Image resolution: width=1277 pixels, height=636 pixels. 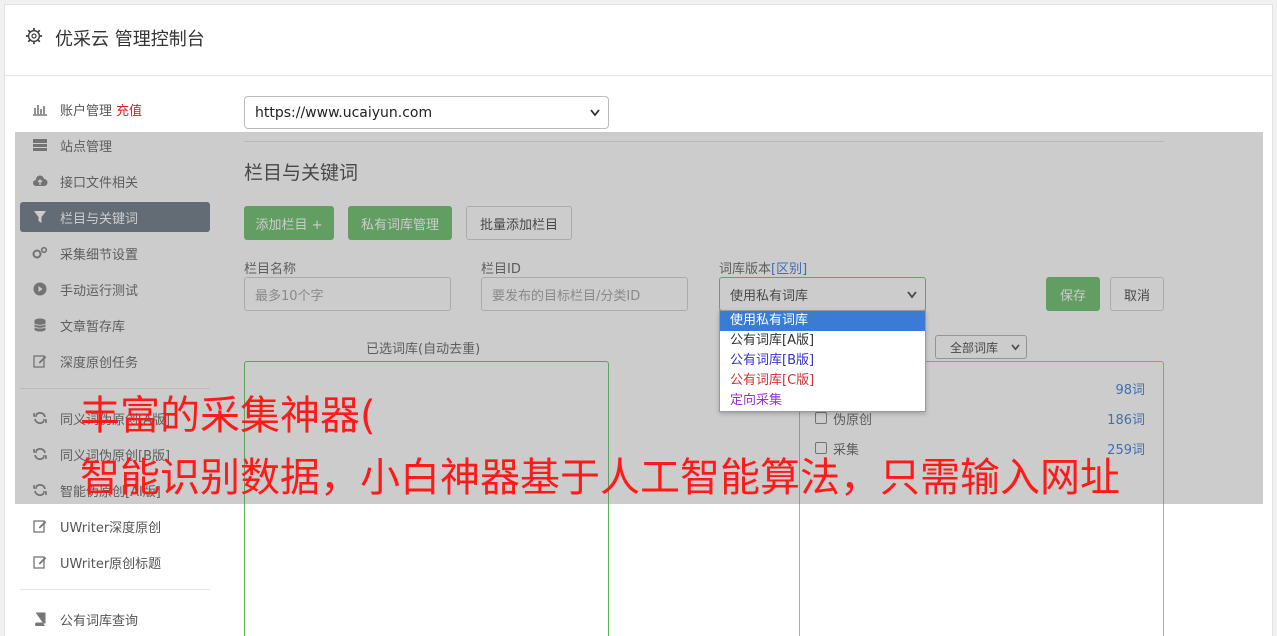 What do you see at coordinates (40, 145) in the screenshot?
I see `server-icon` at bounding box center [40, 145].